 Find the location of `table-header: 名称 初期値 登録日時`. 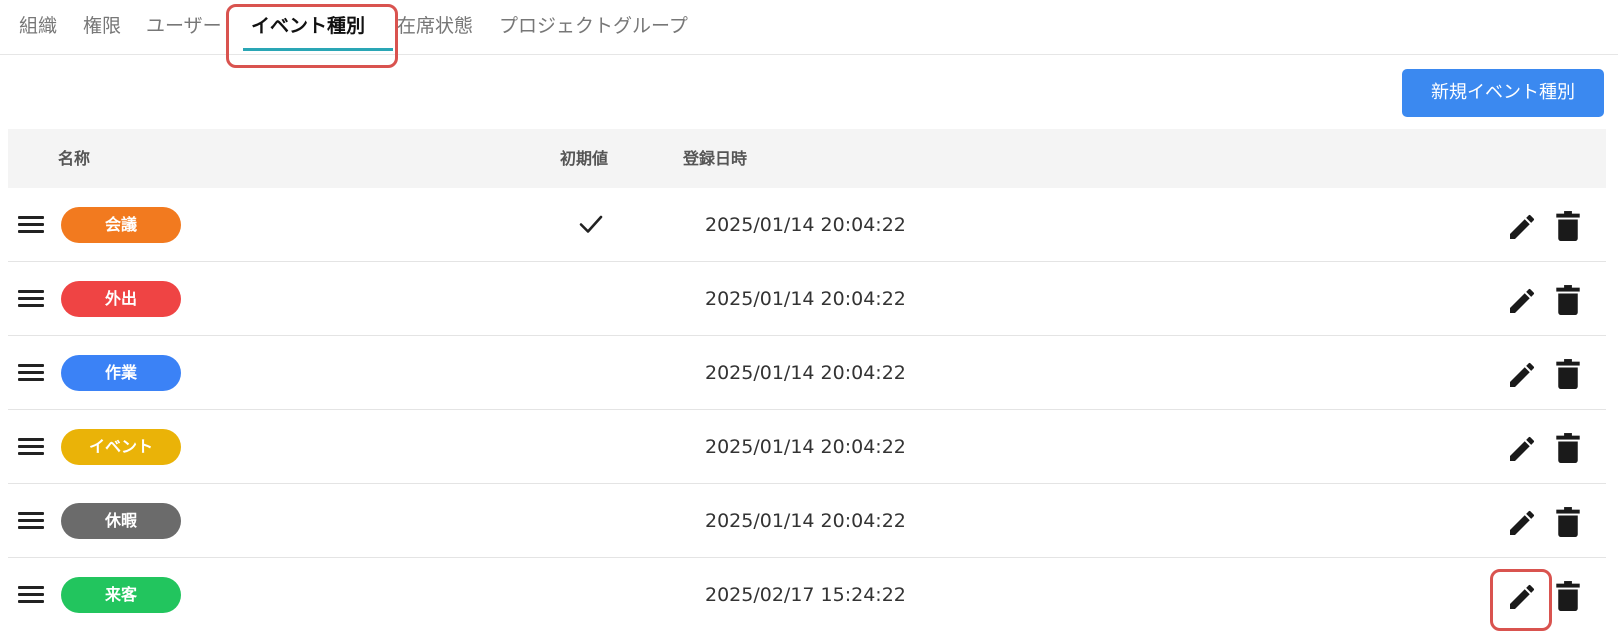

table-header: 名称 初期値 登録日時 is located at coordinates (807, 158).